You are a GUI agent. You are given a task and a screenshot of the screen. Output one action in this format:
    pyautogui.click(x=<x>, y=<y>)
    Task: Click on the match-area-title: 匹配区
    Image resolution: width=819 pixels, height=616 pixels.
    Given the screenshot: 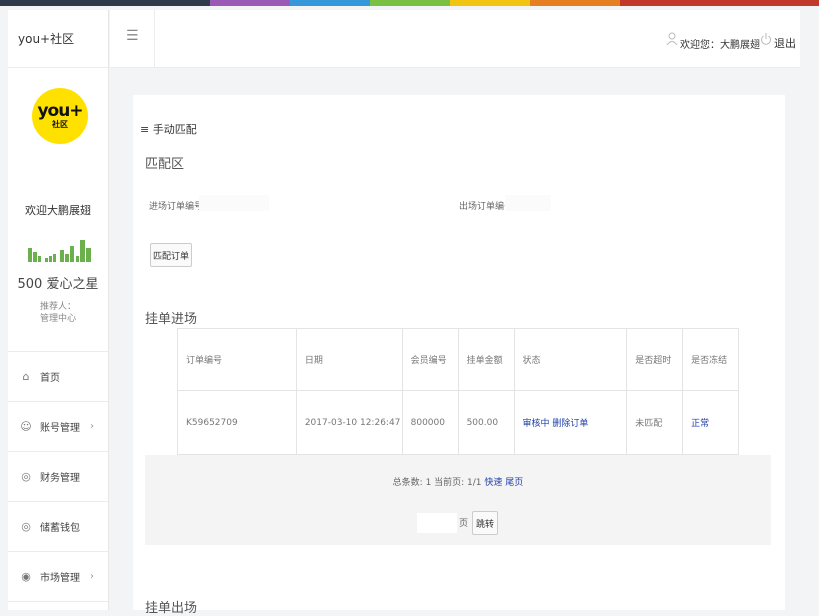 What is the action you would take?
    pyautogui.click(x=165, y=164)
    